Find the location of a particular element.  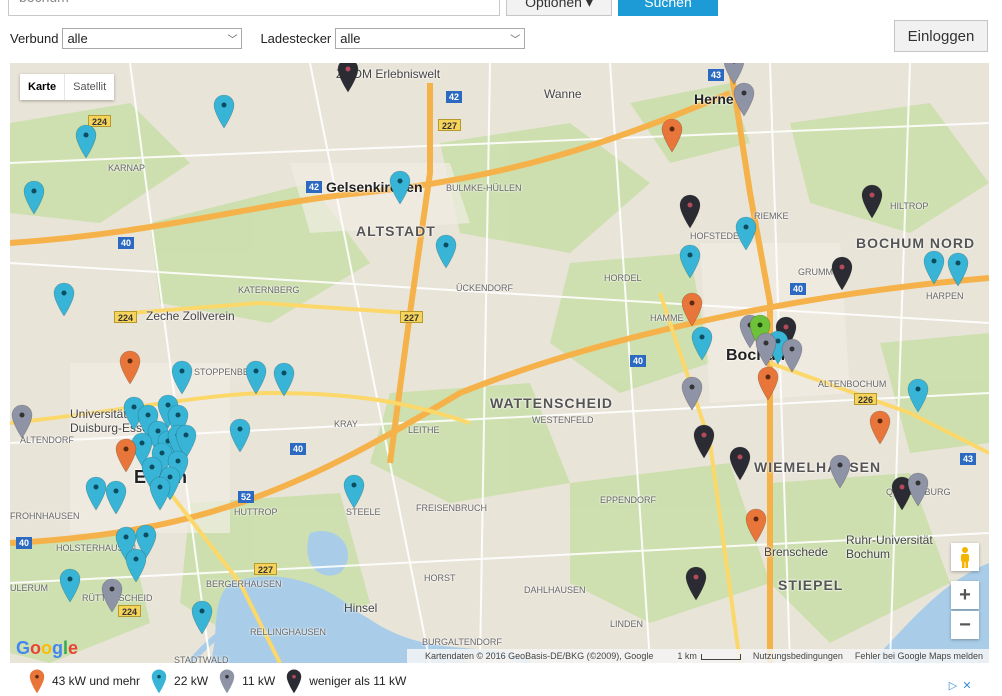

road-shield: 43 is located at coordinates (968, 459).